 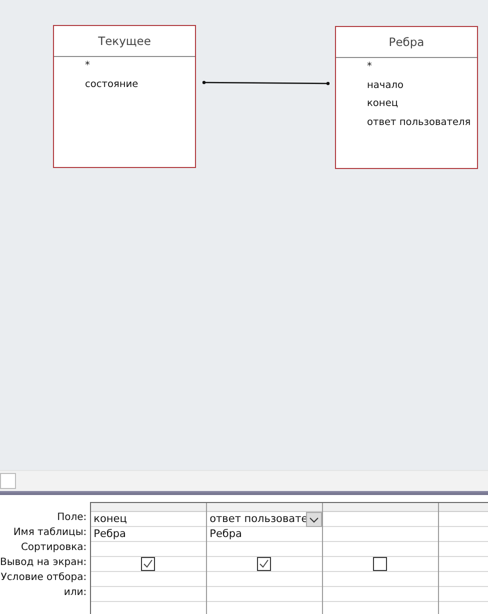 I want to click on table-box: Ребра * начало конец ответ пользователя, so click(x=406, y=97).